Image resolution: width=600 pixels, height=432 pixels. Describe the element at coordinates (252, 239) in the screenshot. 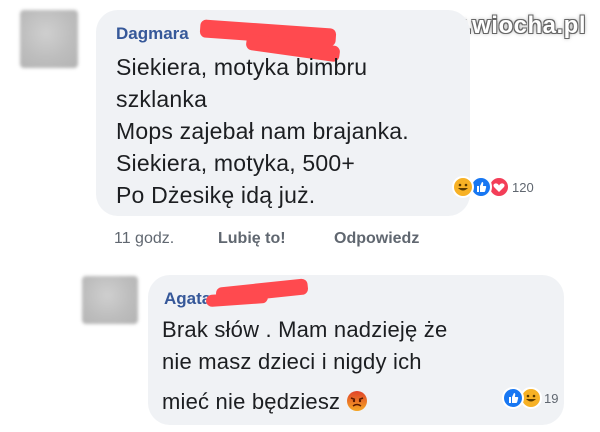

I see `like-button: Lubię to!` at that location.